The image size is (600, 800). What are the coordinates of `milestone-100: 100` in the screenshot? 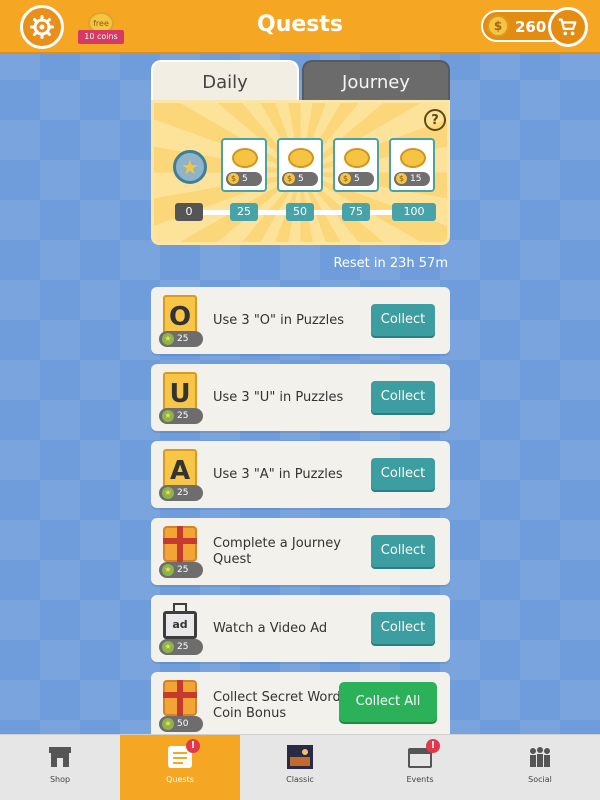 It's located at (414, 212).